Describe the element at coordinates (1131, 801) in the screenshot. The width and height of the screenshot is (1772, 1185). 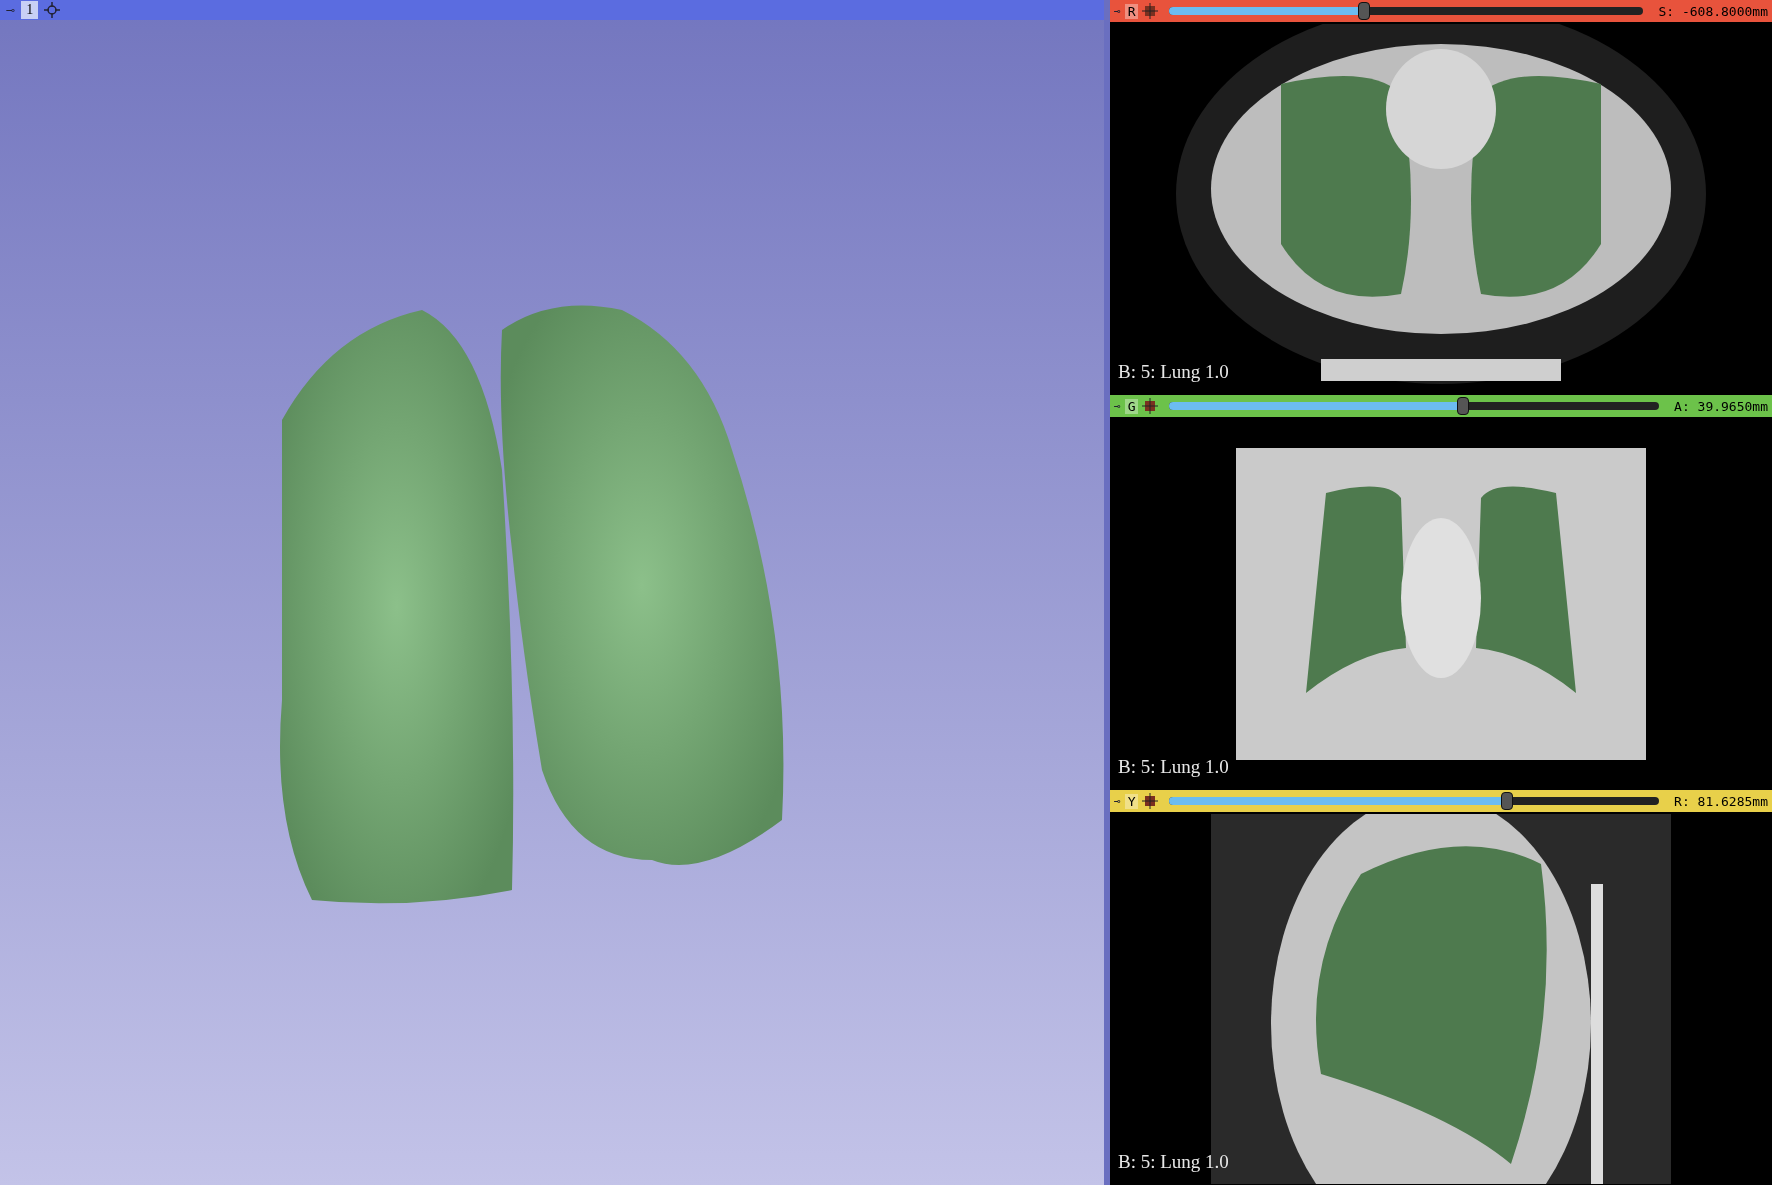
I see `view-letter: Y` at that location.